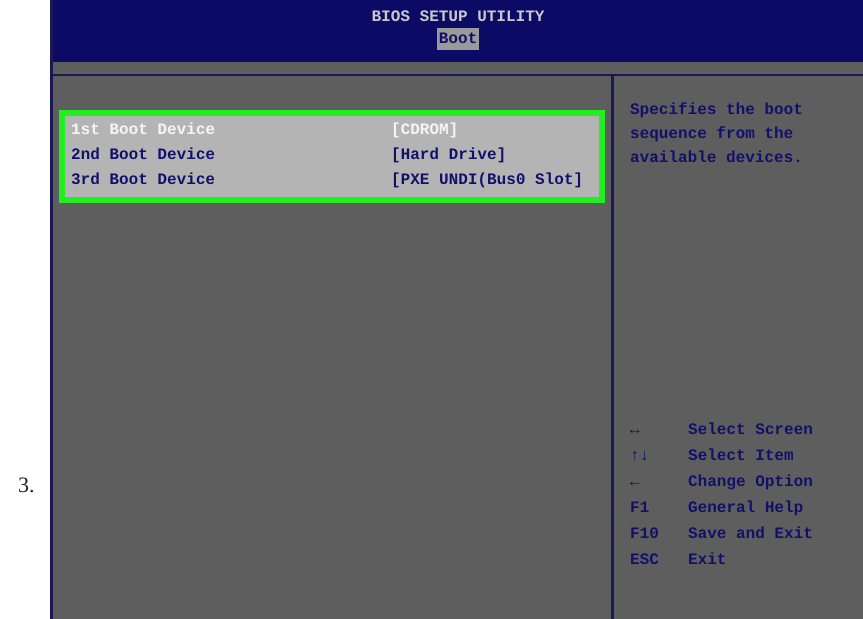 The height and width of the screenshot is (619, 863). Describe the element at coordinates (645, 560) in the screenshot. I see `key-label: ESC` at that location.